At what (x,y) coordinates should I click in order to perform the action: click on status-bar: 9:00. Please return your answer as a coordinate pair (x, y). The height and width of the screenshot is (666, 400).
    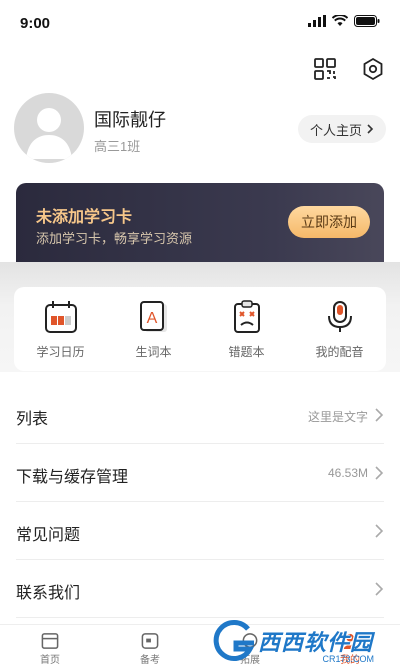
    Looking at the image, I should click on (200, 24).